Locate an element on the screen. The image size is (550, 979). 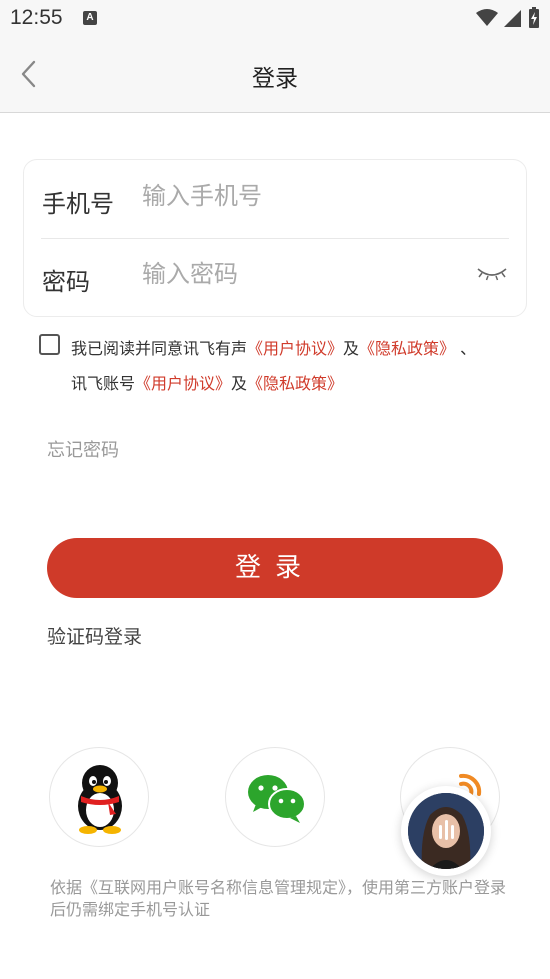
voice-assistant-button is located at coordinates (446, 831).